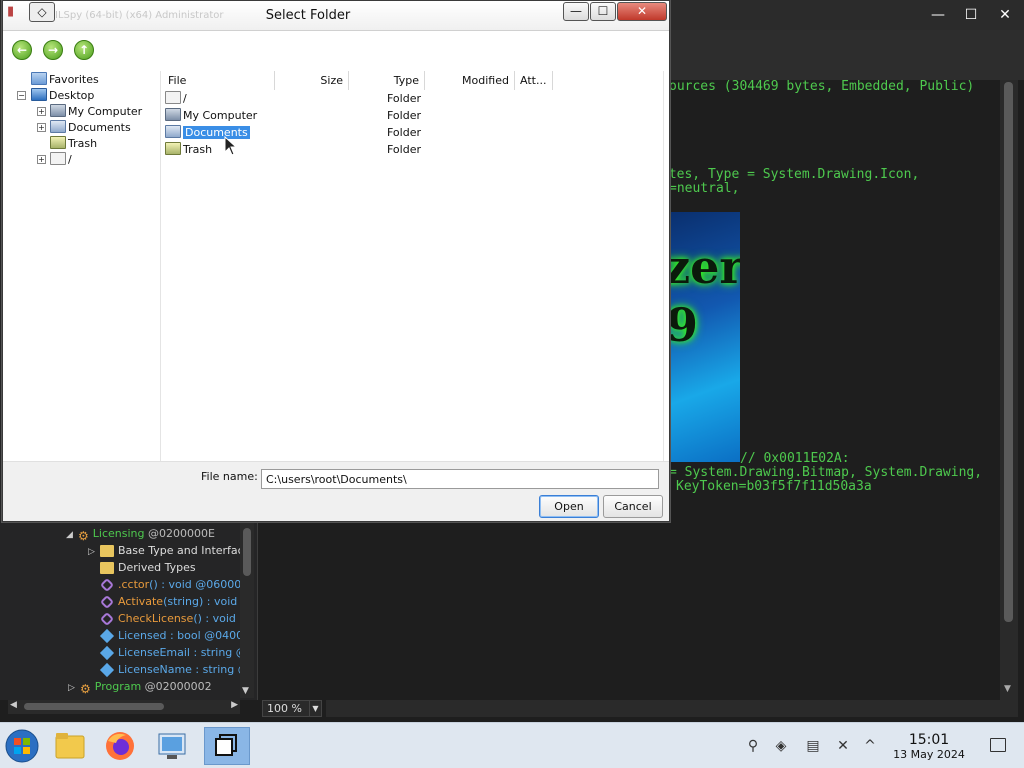 The width and height of the screenshot is (1024, 768). Describe the element at coordinates (173, 97) in the screenshot. I see `drive-icon` at that location.